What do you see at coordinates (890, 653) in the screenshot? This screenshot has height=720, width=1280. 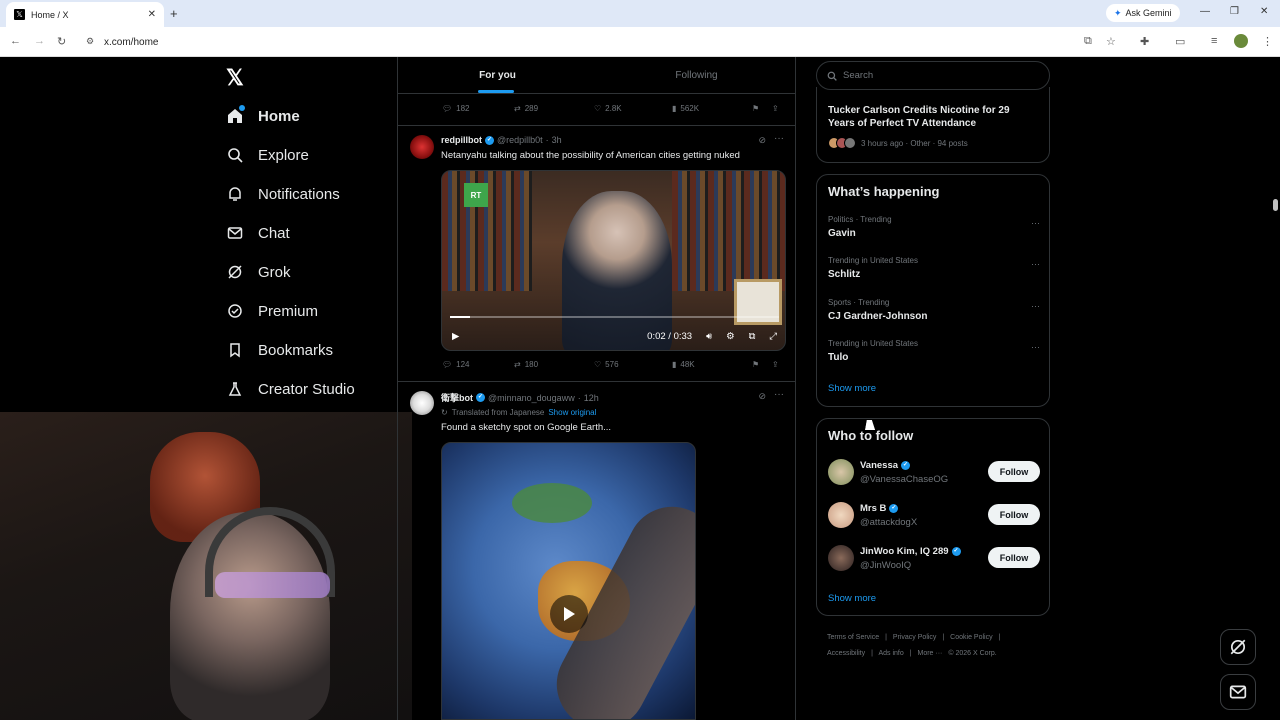 I see `ads-info-link: Ads info` at bounding box center [890, 653].